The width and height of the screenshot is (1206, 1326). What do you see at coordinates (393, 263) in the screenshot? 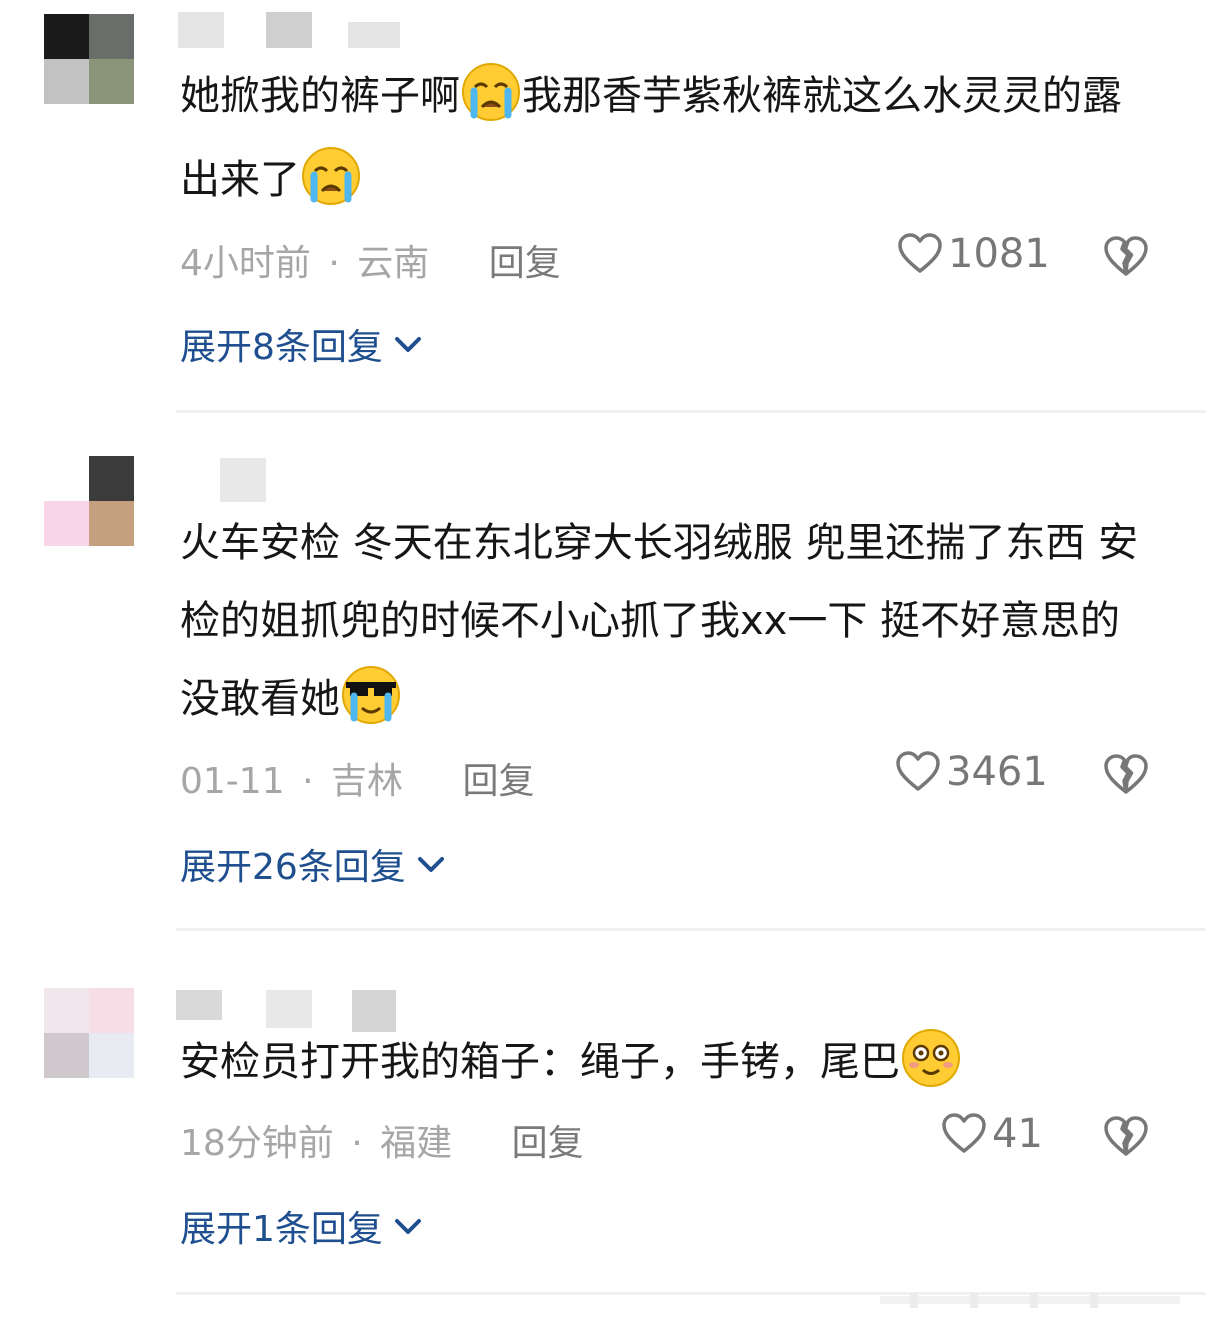
I see `location: 云南` at bounding box center [393, 263].